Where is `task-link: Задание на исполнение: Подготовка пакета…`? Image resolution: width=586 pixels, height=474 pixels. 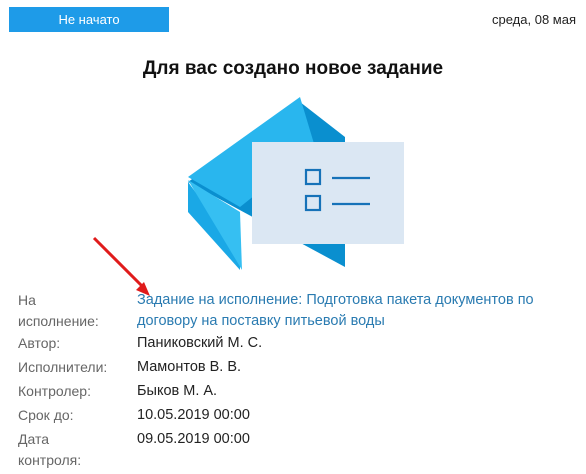
task-link: Задание на исполнение: Подготовка пакета… is located at coordinates (347, 311).